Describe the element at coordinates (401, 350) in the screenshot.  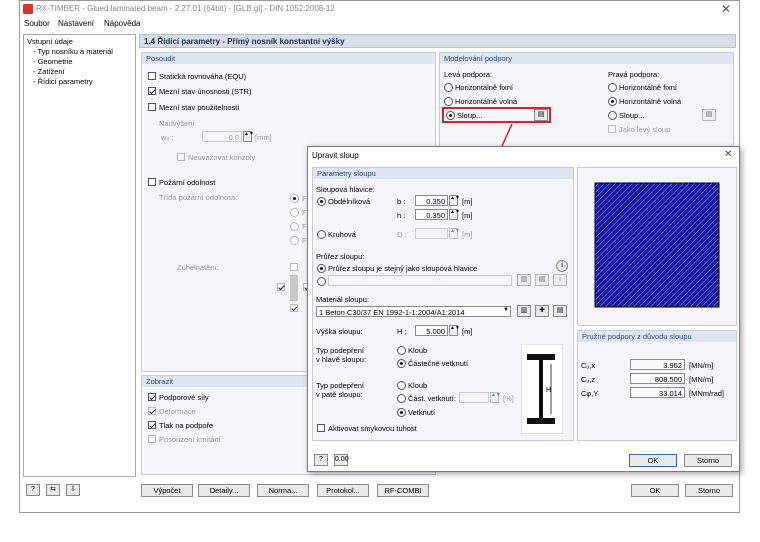
I see `hlava-kloub-radio` at that location.